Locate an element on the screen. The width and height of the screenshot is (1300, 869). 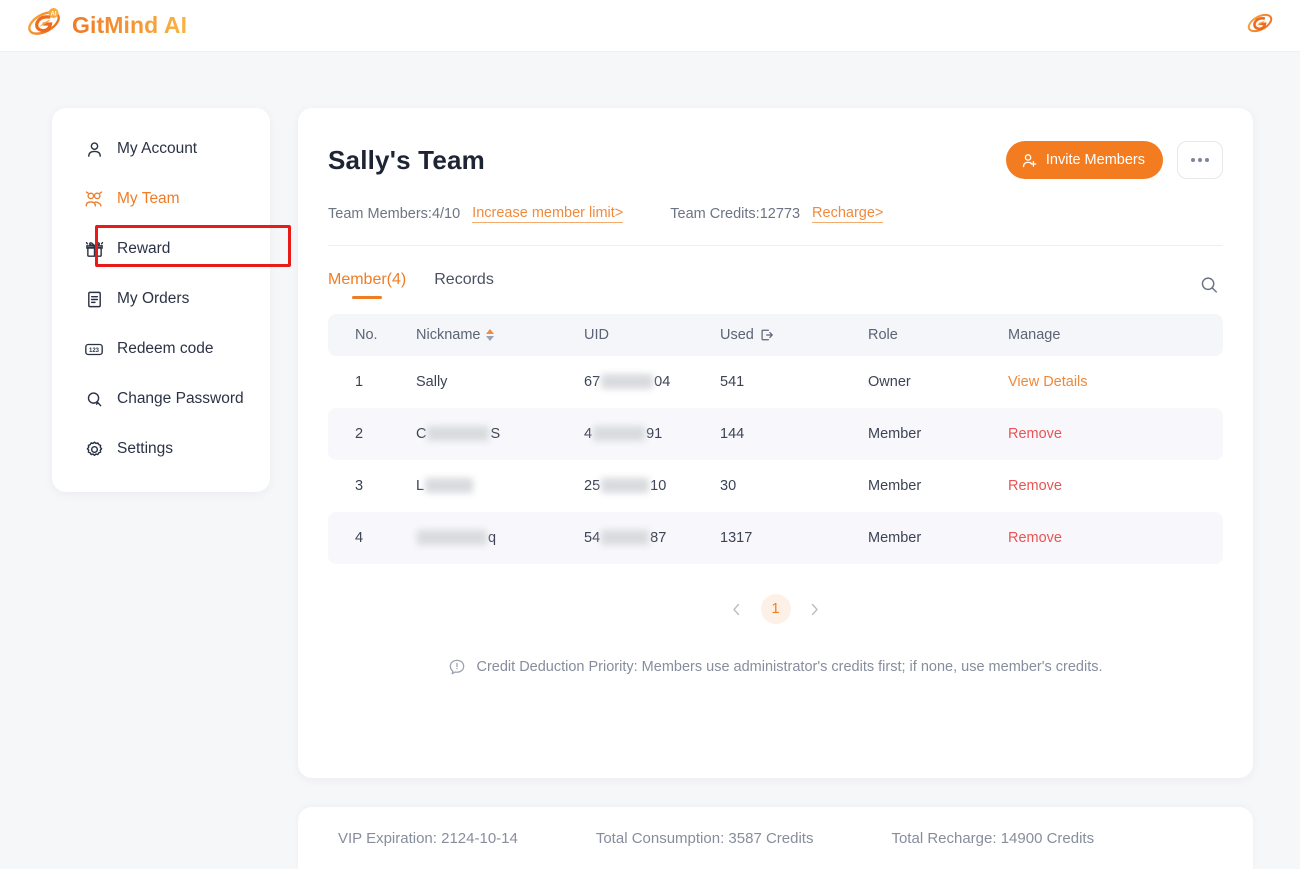
total-recharge: Total Recharge: 14900 Credits is located at coordinates (993, 838).